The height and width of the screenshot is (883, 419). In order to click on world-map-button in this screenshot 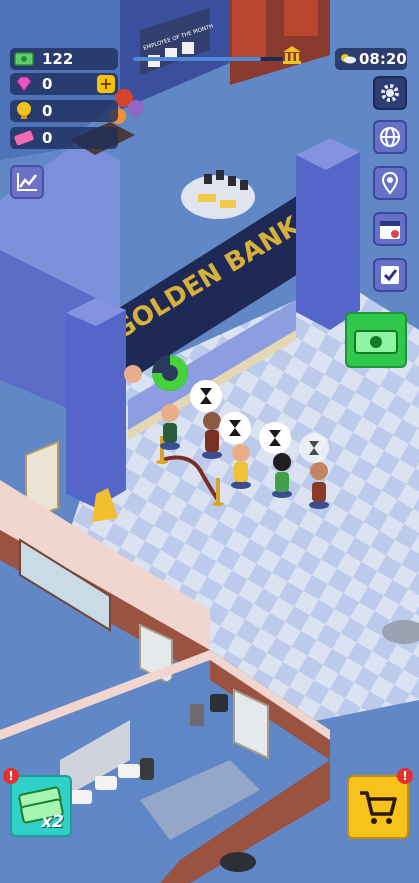, I will do `click(390, 137)`.